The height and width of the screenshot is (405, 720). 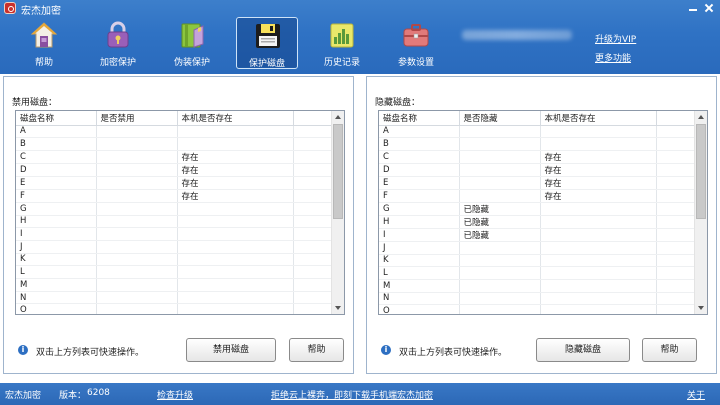 What do you see at coordinates (615, 38) in the screenshot?
I see `upgrade-vip-link: 升级为VIP` at bounding box center [615, 38].